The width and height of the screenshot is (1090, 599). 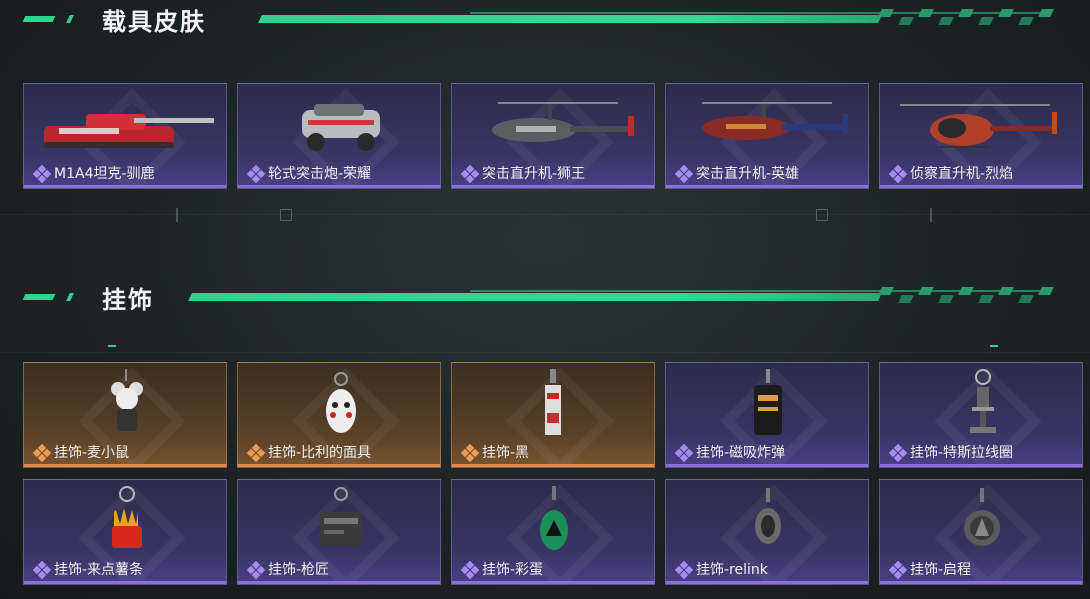 I want to click on charm-card: 挂饰-比利的面具, so click(x=339, y=415).